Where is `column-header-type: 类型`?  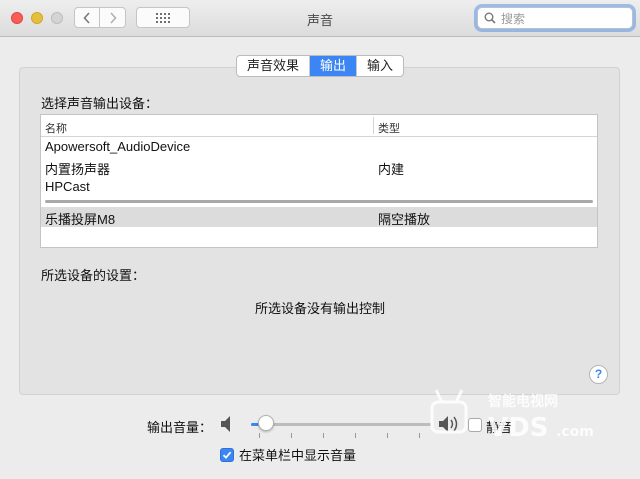 column-header-type: 类型 is located at coordinates (389, 128).